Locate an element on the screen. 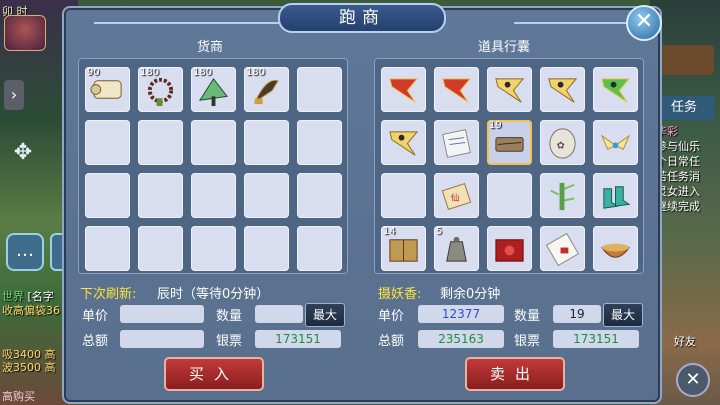 The height and width of the screenshot is (405, 720). yellow-flag-icon is located at coordinates (510, 90).